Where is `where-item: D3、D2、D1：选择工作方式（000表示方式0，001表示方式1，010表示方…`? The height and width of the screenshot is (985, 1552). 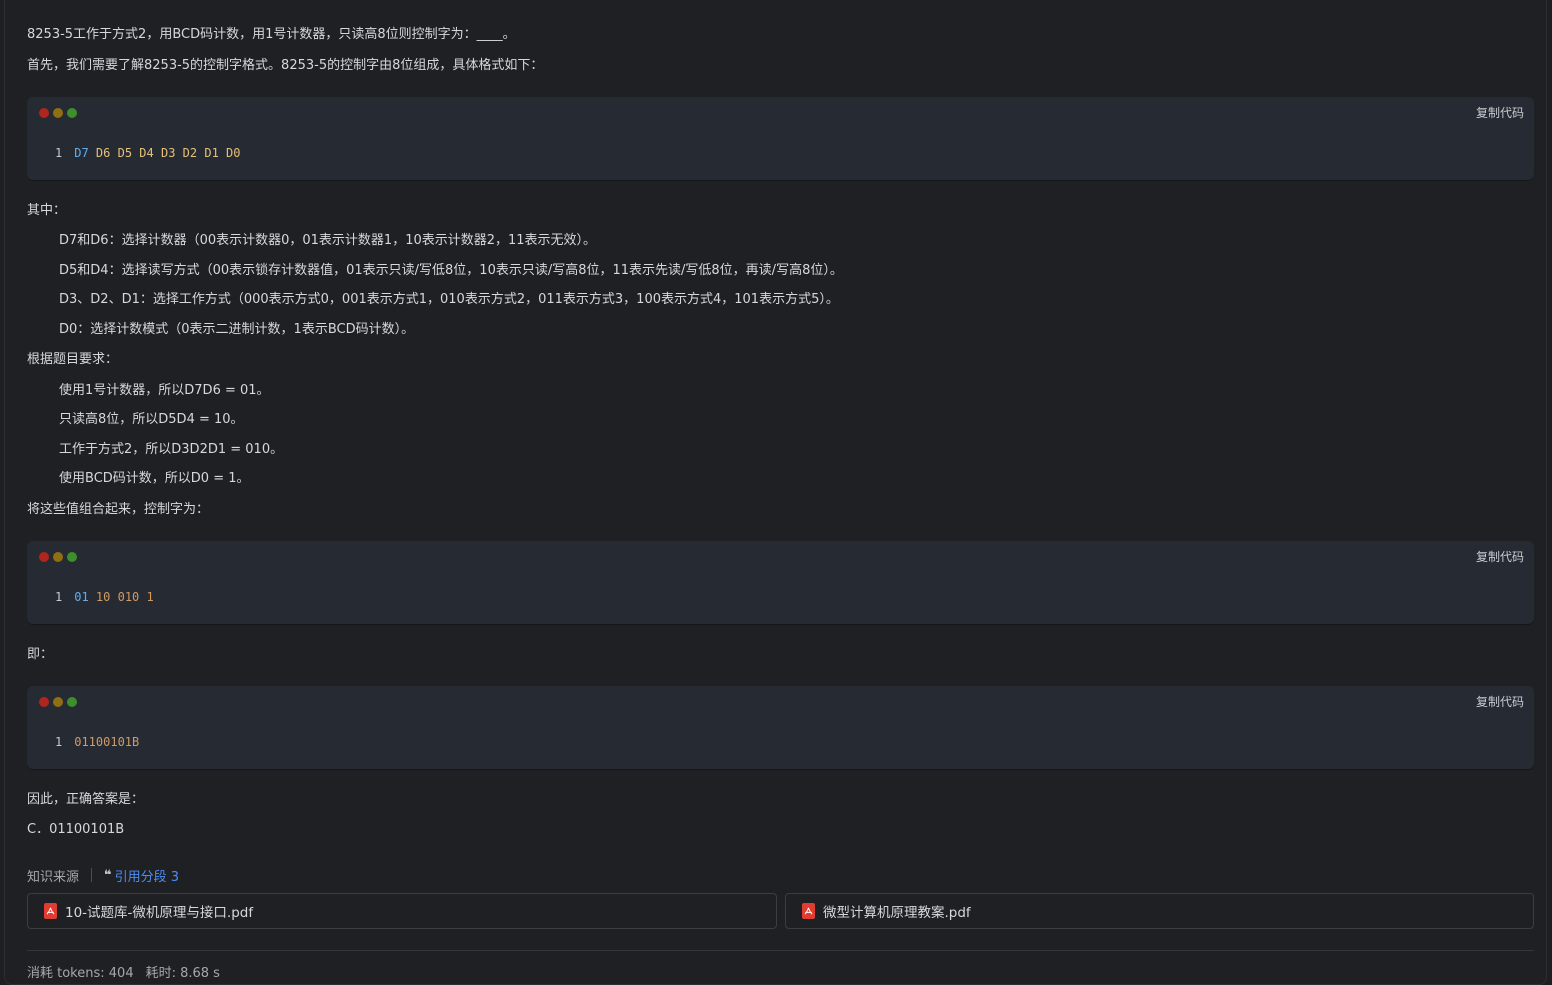
where-item: D3、D2、D1：选择工作方式（000表示方式0，001表示方式1，010表示方… is located at coordinates (449, 299).